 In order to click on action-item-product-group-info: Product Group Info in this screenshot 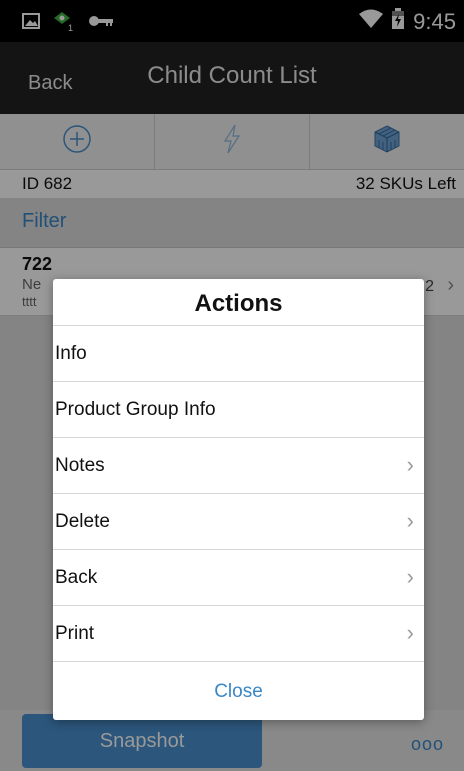, I will do `click(238, 410)`.